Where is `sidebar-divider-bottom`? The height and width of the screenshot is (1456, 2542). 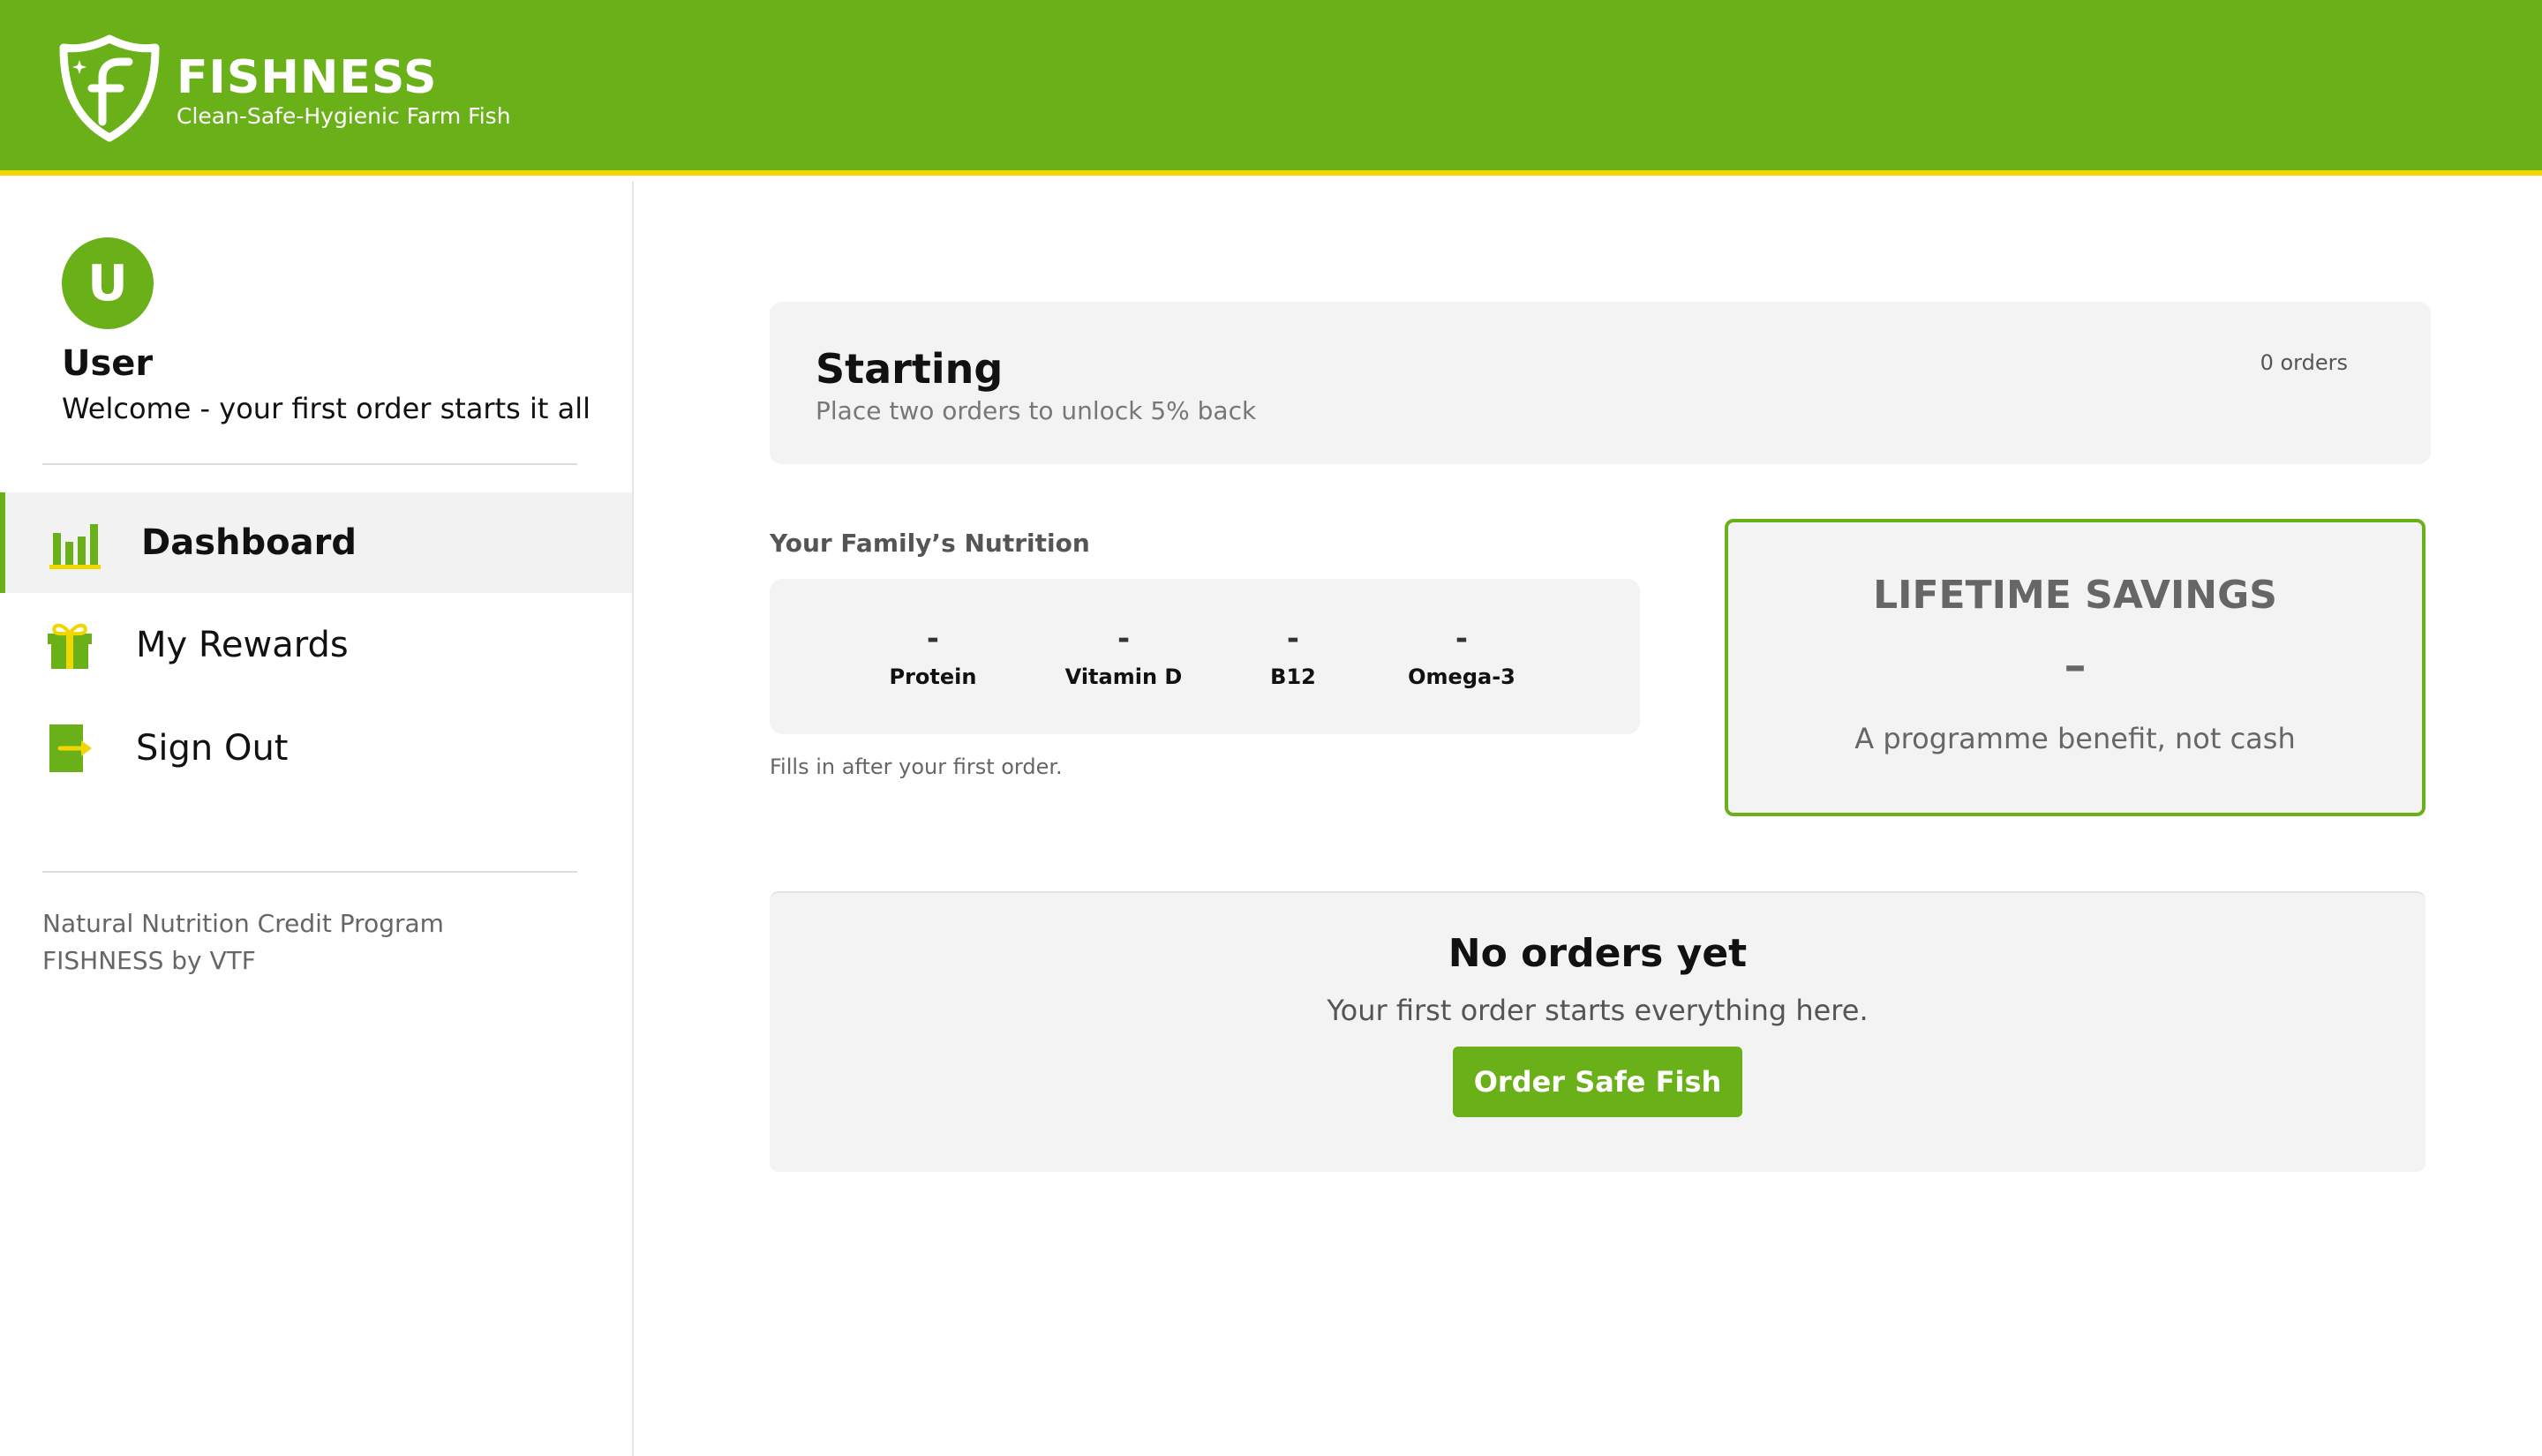 sidebar-divider-bottom is located at coordinates (309, 872).